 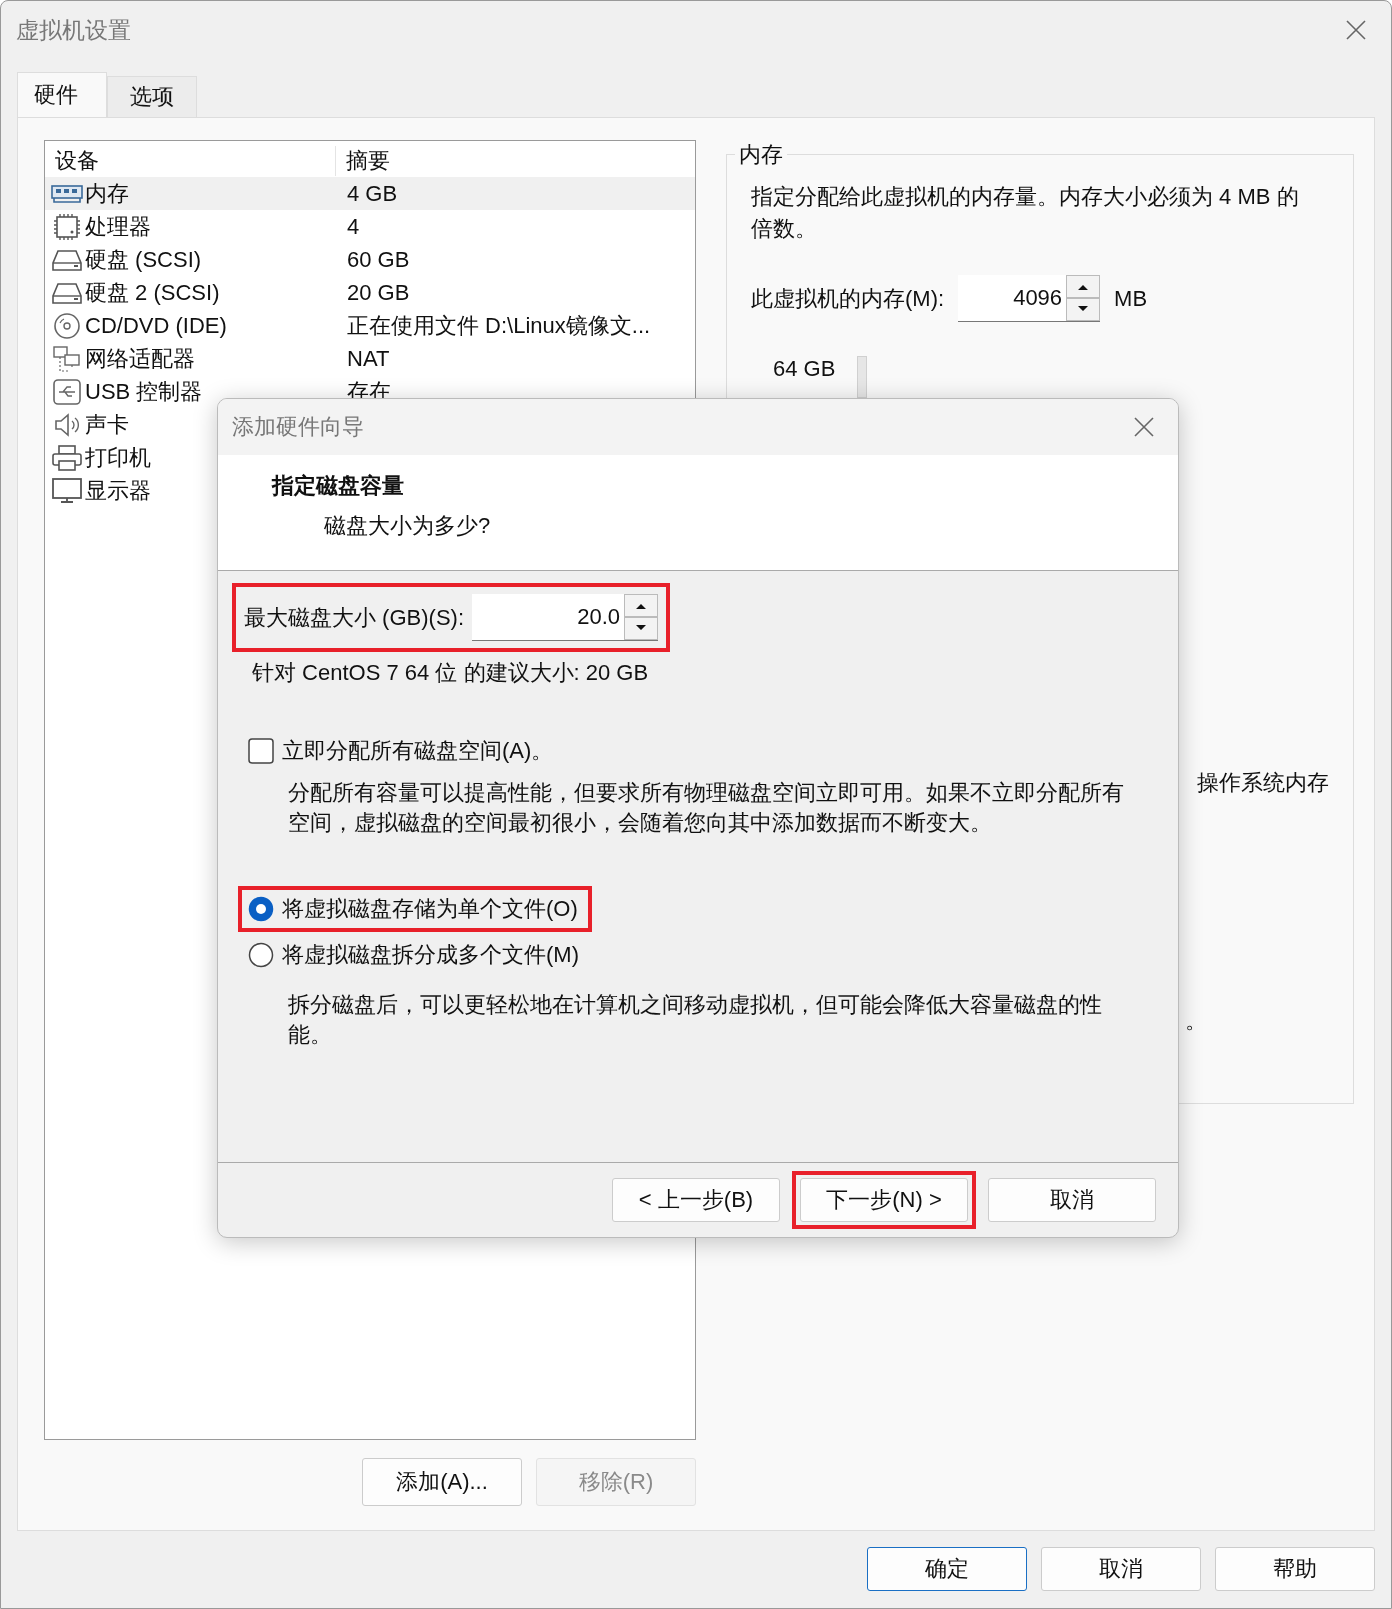 I want to click on window-title: 虚拟机设置, so click(x=73, y=30).